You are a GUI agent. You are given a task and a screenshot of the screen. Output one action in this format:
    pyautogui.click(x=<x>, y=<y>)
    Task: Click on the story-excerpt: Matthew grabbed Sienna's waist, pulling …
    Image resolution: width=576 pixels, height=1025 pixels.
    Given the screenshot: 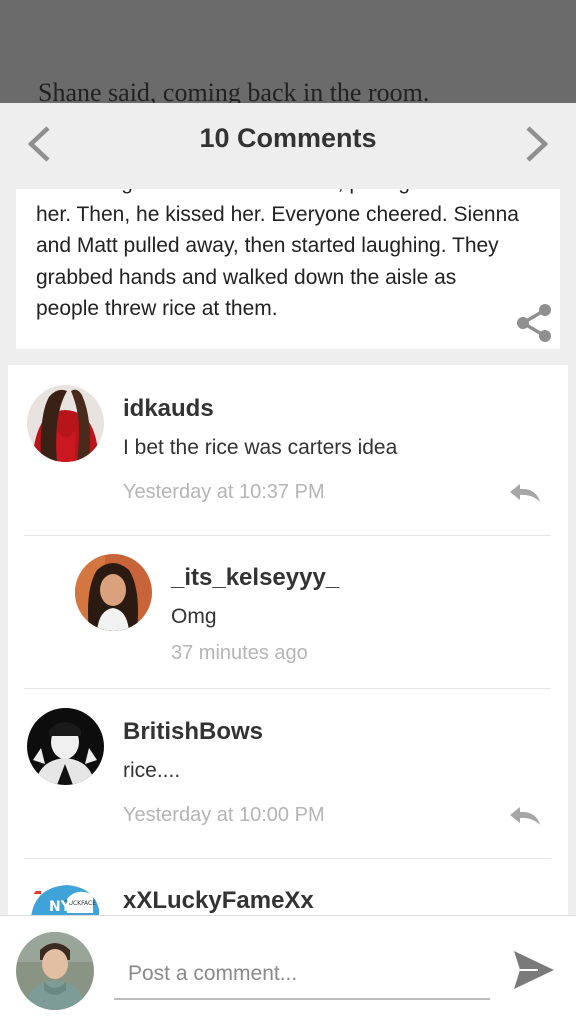 What is the action you would take?
    pyautogui.click(x=288, y=269)
    